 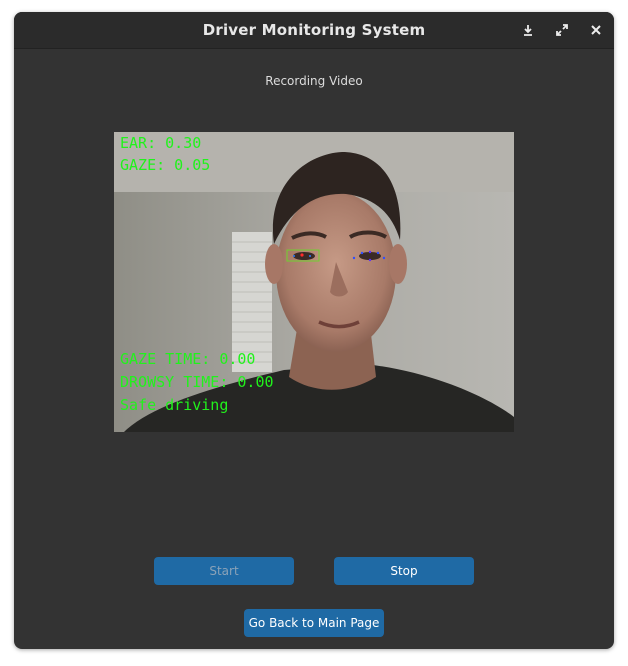 What do you see at coordinates (224, 571) in the screenshot?
I see `start-button: Start` at bounding box center [224, 571].